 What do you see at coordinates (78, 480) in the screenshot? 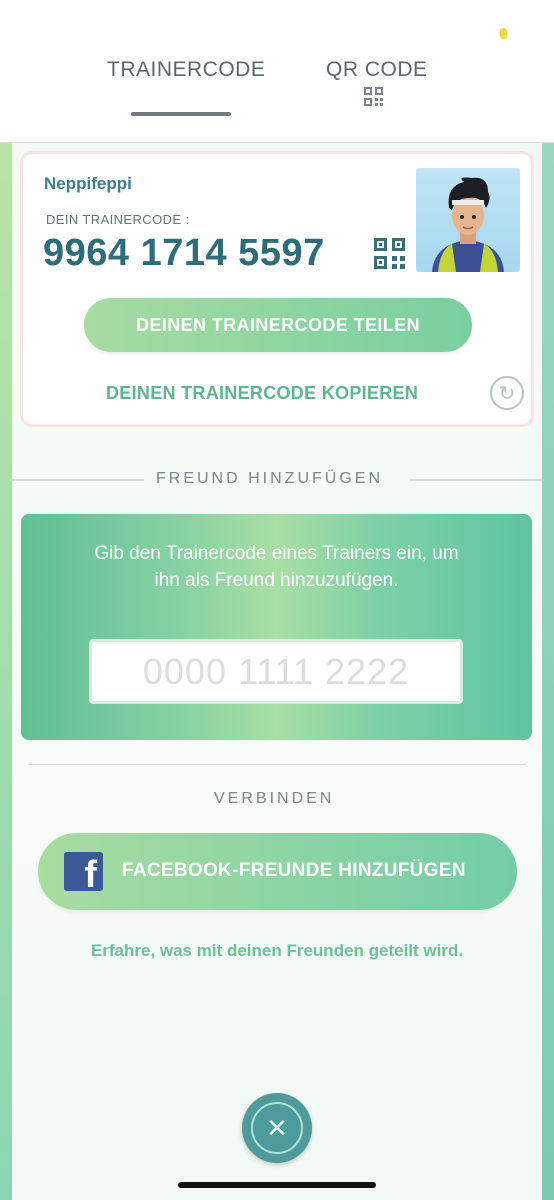
I see `divider-line-left` at bounding box center [78, 480].